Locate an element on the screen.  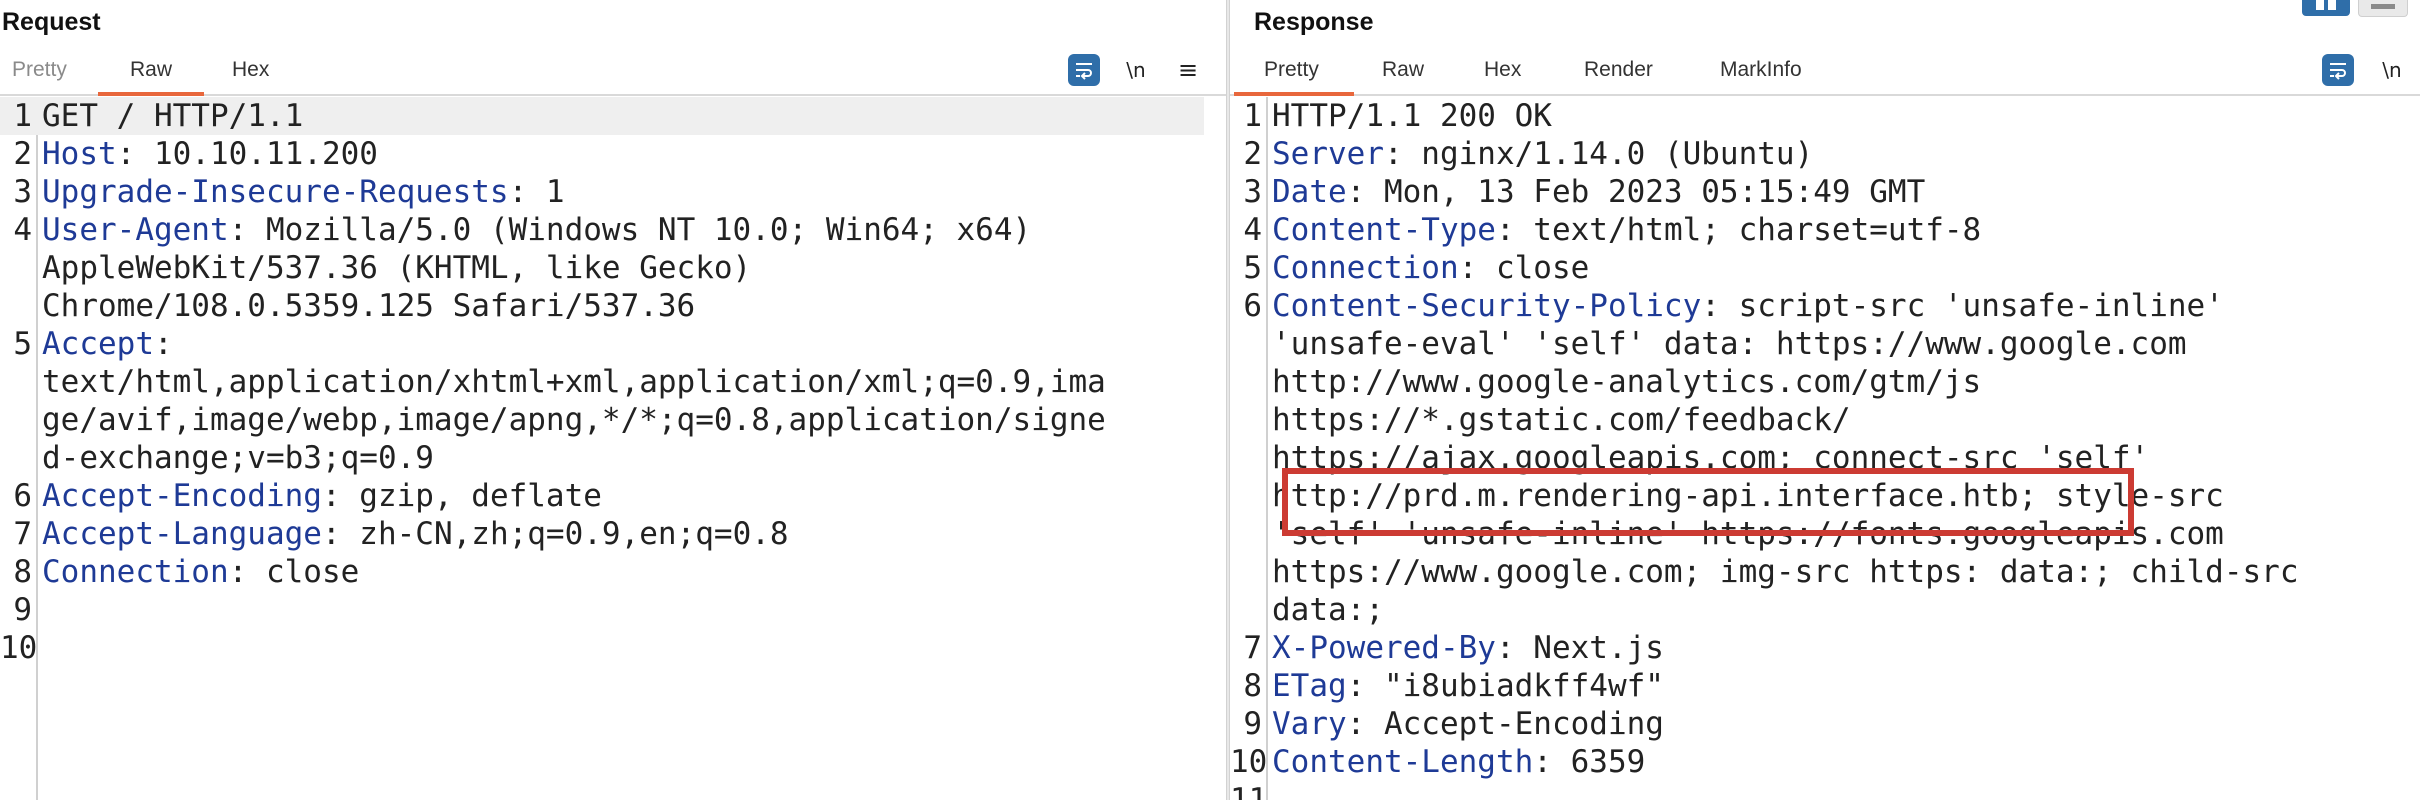
hamburger-menu-icon: ≡ is located at coordinates (1188, 70).